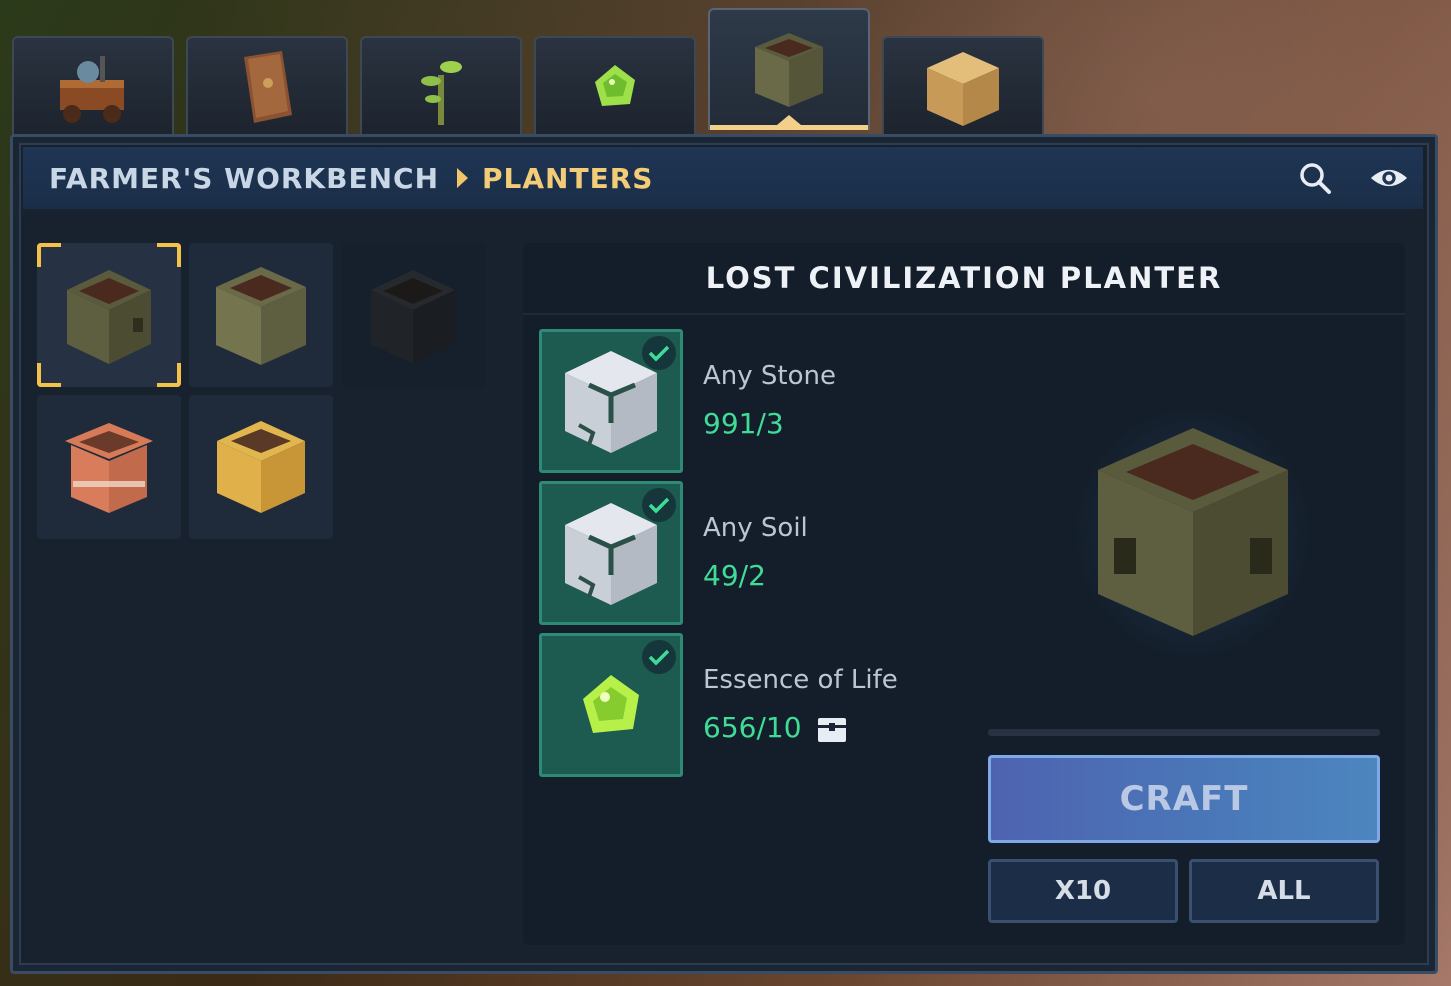 Image resolution: width=1451 pixels, height=986 pixels. What do you see at coordinates (463, 178) in the screenshot?
I see `breadcrumb-separator-icon` at bounding box center [463, 178].